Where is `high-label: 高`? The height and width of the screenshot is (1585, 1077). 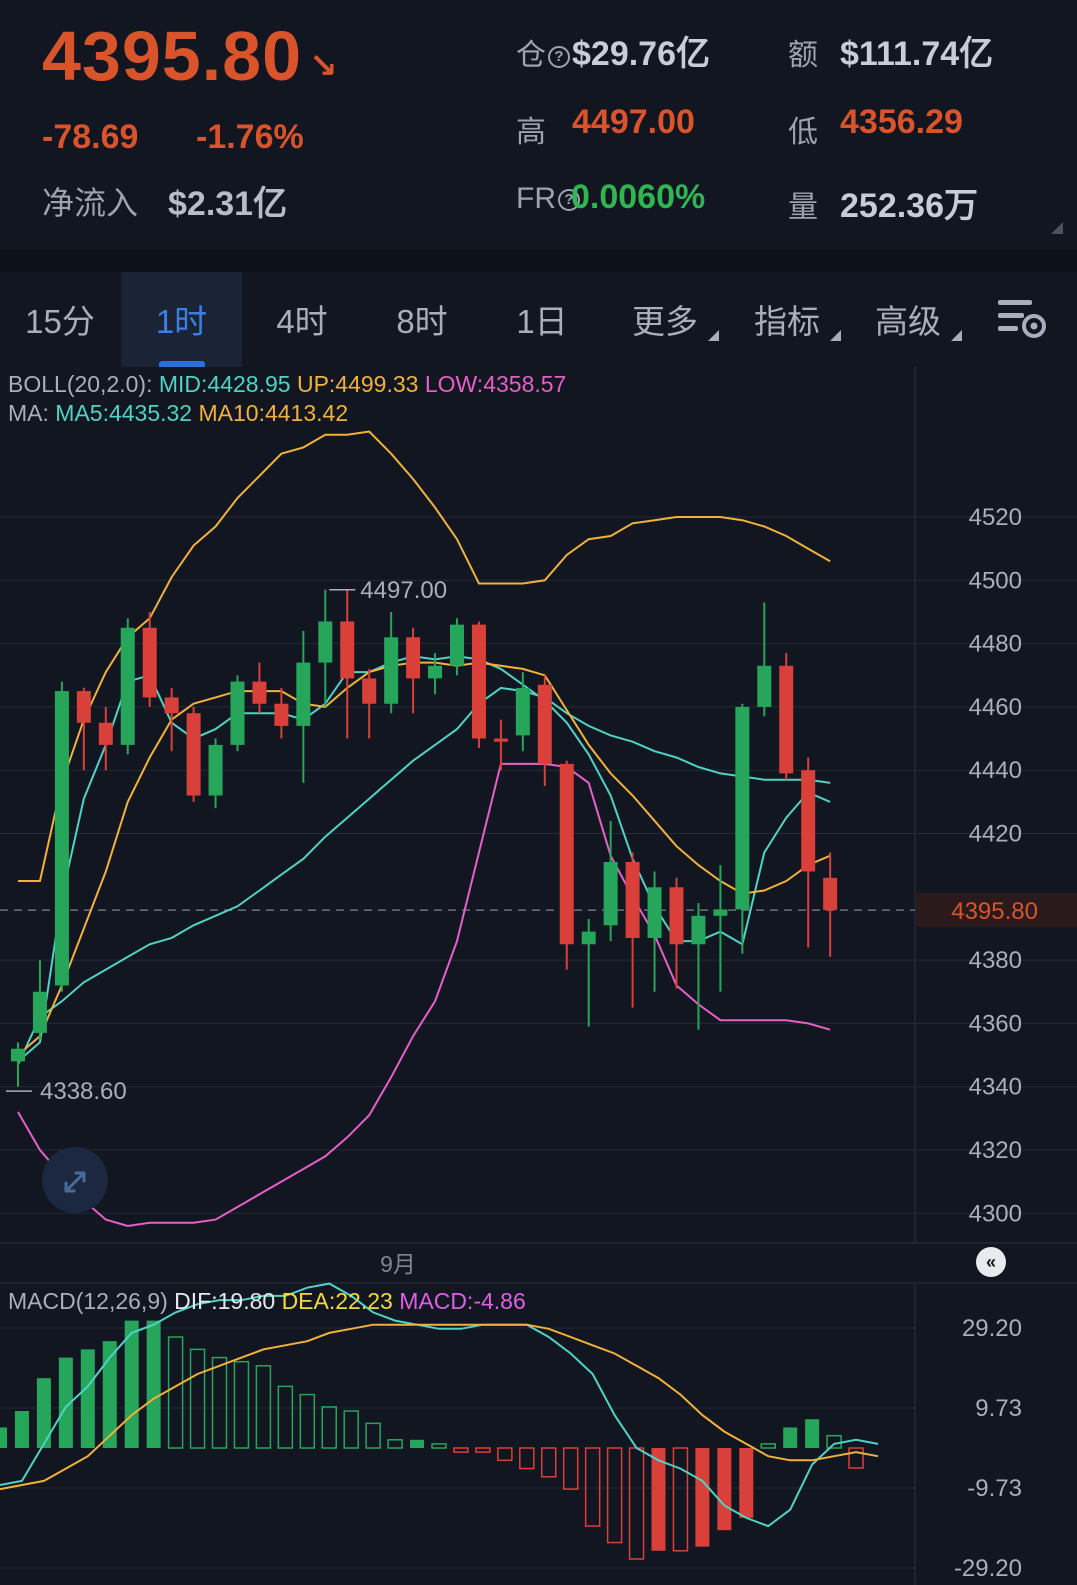
high-label: 高 is located at coordinates (531, 132).